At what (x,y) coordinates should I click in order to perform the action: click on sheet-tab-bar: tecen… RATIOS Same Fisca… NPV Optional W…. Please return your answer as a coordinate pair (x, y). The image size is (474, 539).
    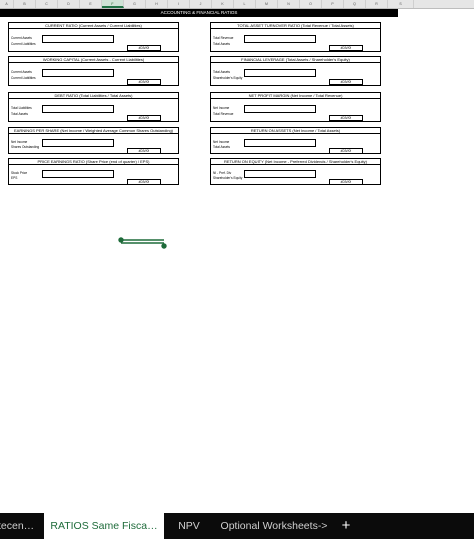
    Looking at the image, I should click on (237, 526).